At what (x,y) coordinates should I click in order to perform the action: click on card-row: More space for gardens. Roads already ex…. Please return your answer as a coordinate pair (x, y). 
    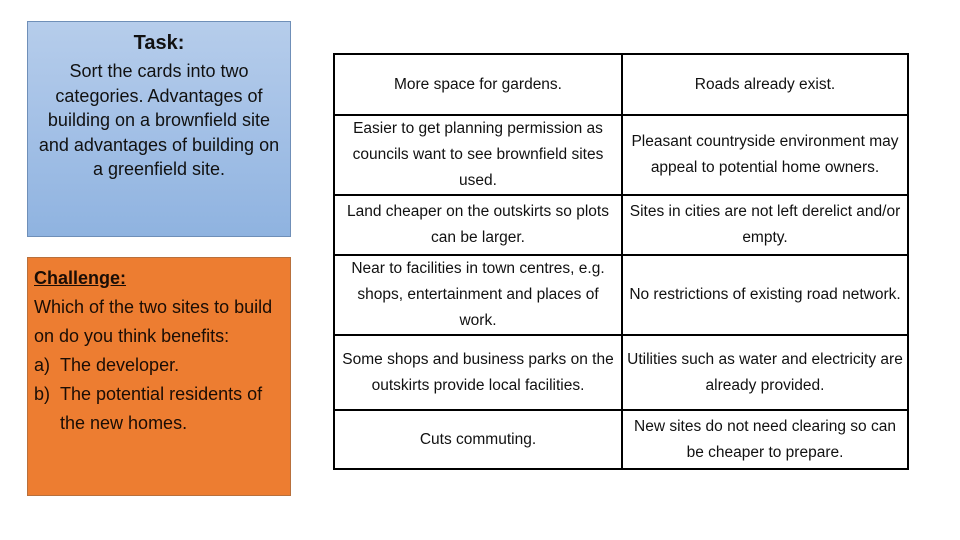
    Looking at the image, I should click on (621, 84).